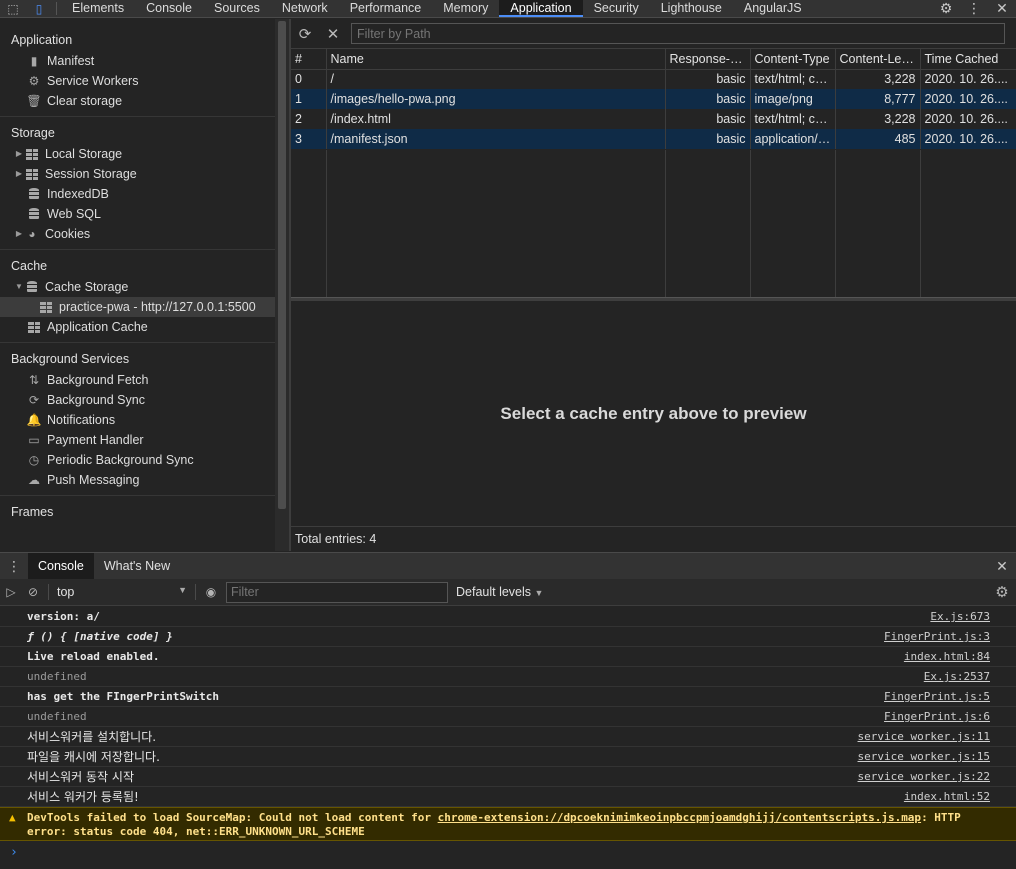 The image size is (1016, 869). I want to click on tab-lighthouse: Lighthouse, so click(691, 8).